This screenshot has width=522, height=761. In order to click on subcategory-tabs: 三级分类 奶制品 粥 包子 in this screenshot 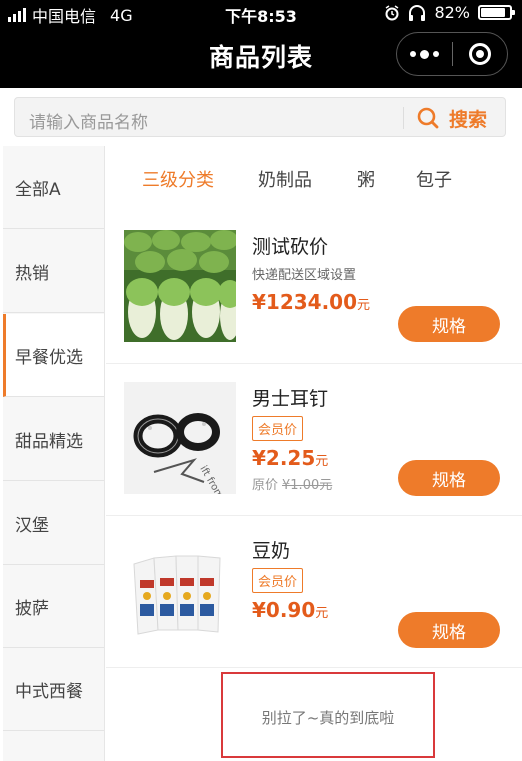, I will do `click(314, 179)`.